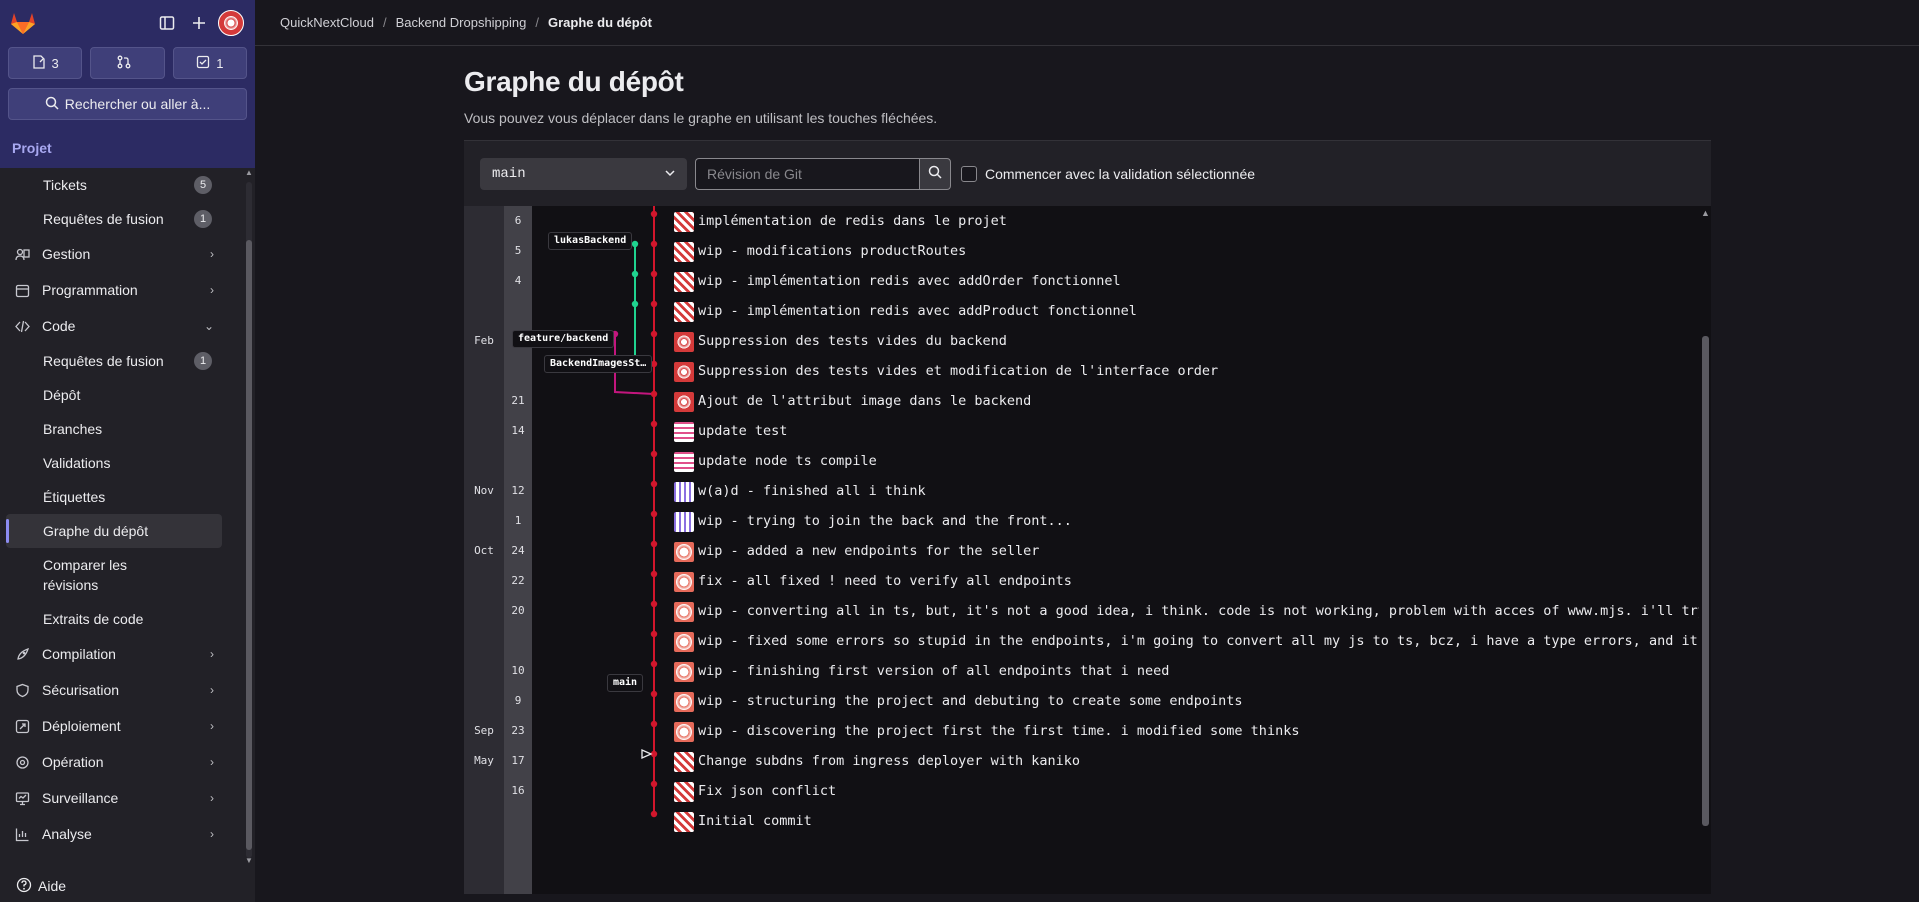  I want to click on ref-label-feature: feature/backend, so click(563, 339).